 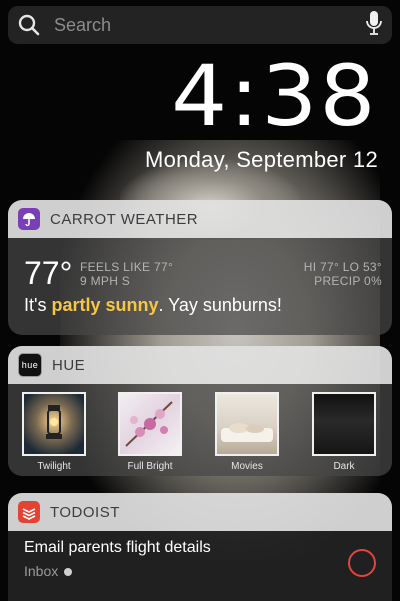 I want to click on widget-title: CARROT WEATHER, so click(x=124, y=219).